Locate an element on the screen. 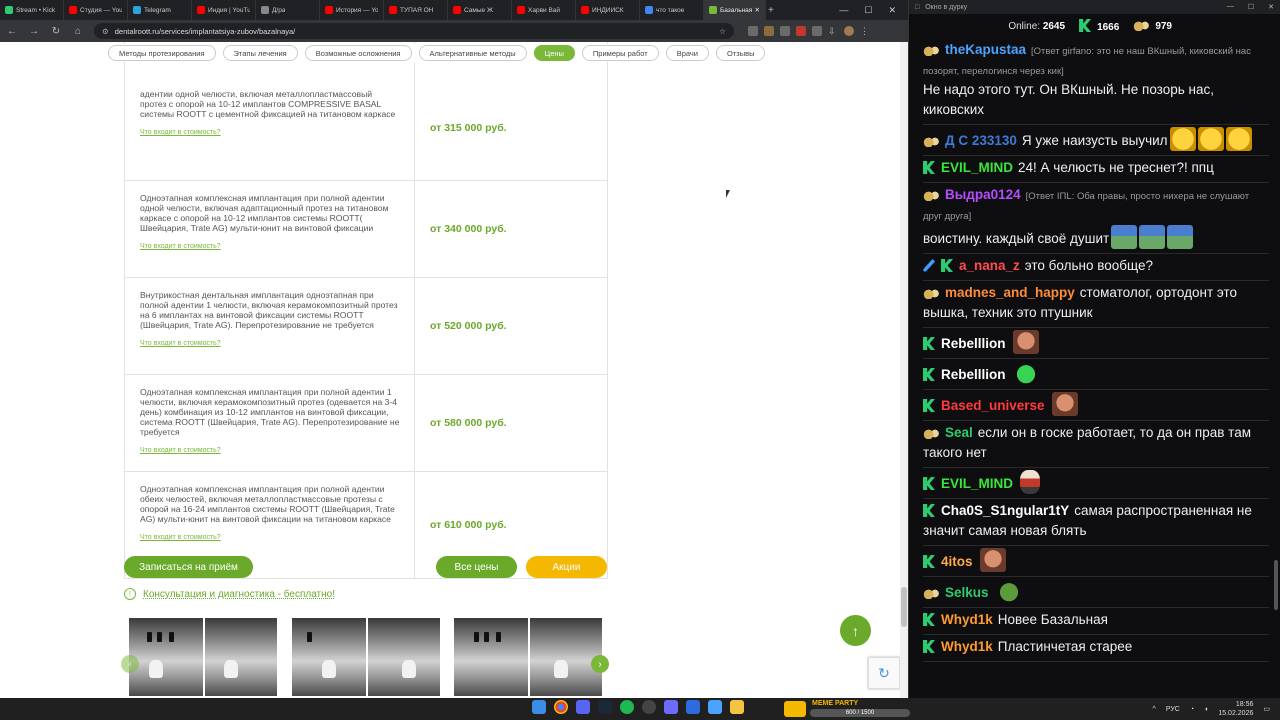 This screenshot has height=720, width=1280. browser-tab: Индия | YouTube is located at coordinates (224, 10).